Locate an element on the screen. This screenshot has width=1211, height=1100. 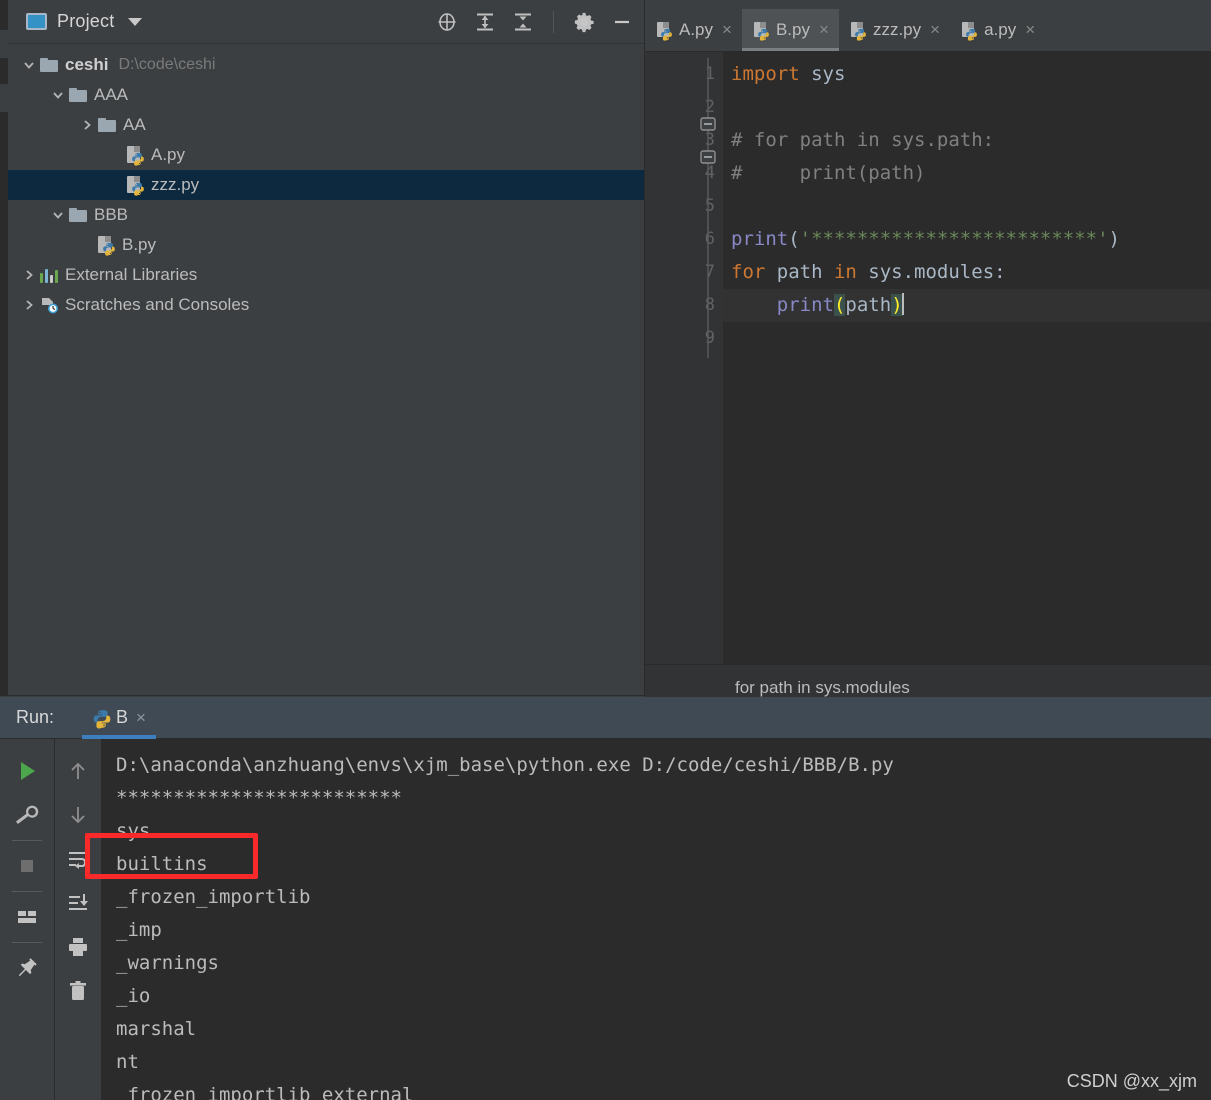
editor-tab-B-py: B.py × is located at coordinates (790, 30).